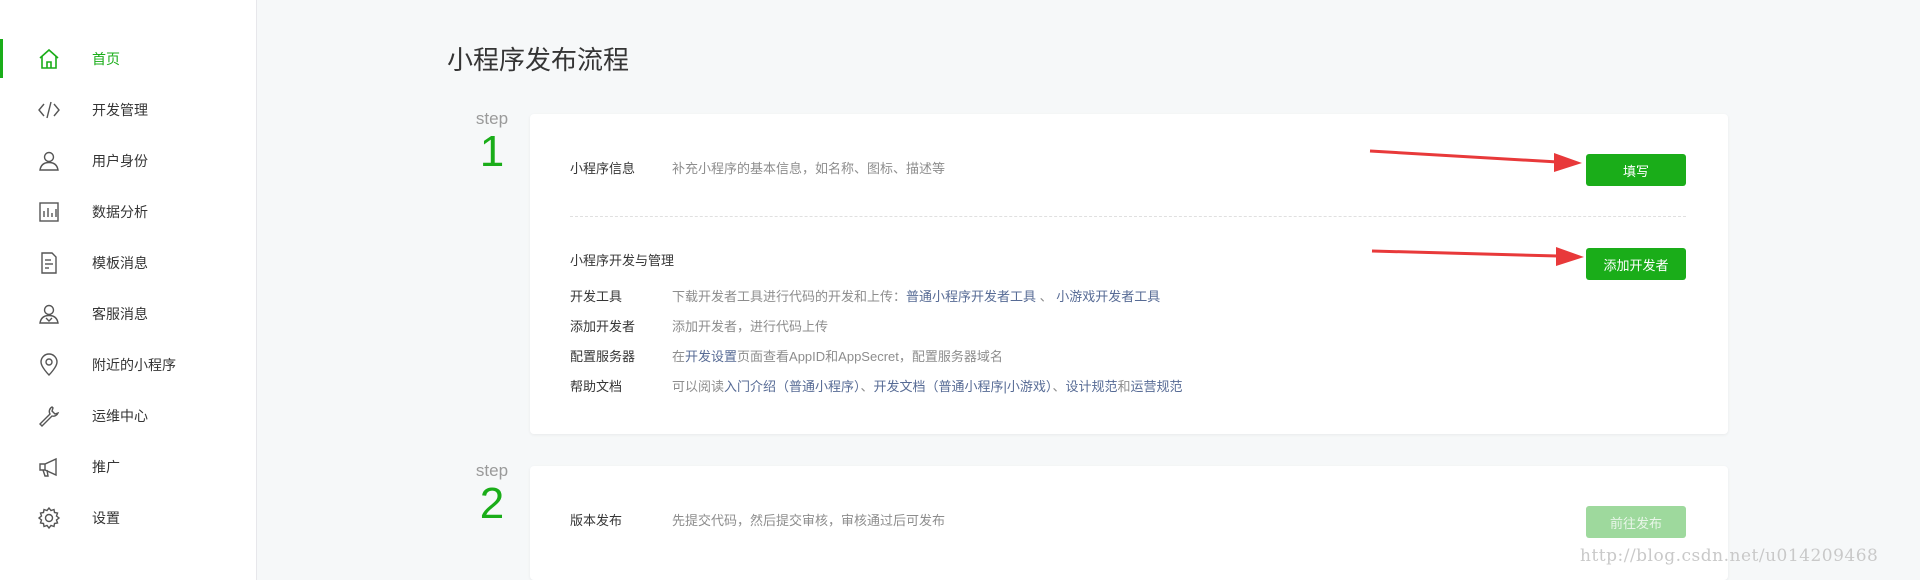 The image size is (1920, 580). Describe the element at coordinates (1729, 556) in the screenshot. I see `watermark: http://blog.csdn.net/u014209468` at that location.